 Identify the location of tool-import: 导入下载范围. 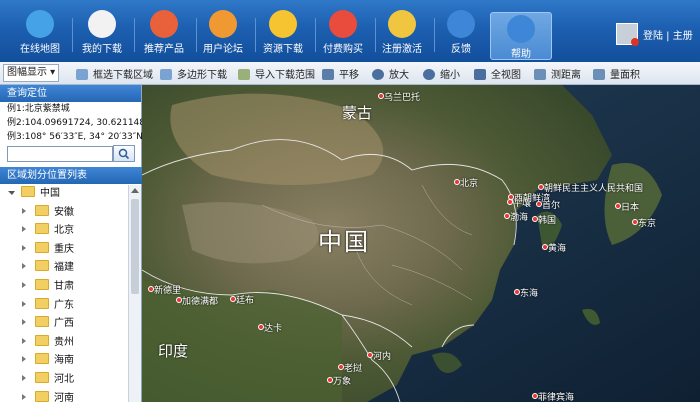
(276, 73).